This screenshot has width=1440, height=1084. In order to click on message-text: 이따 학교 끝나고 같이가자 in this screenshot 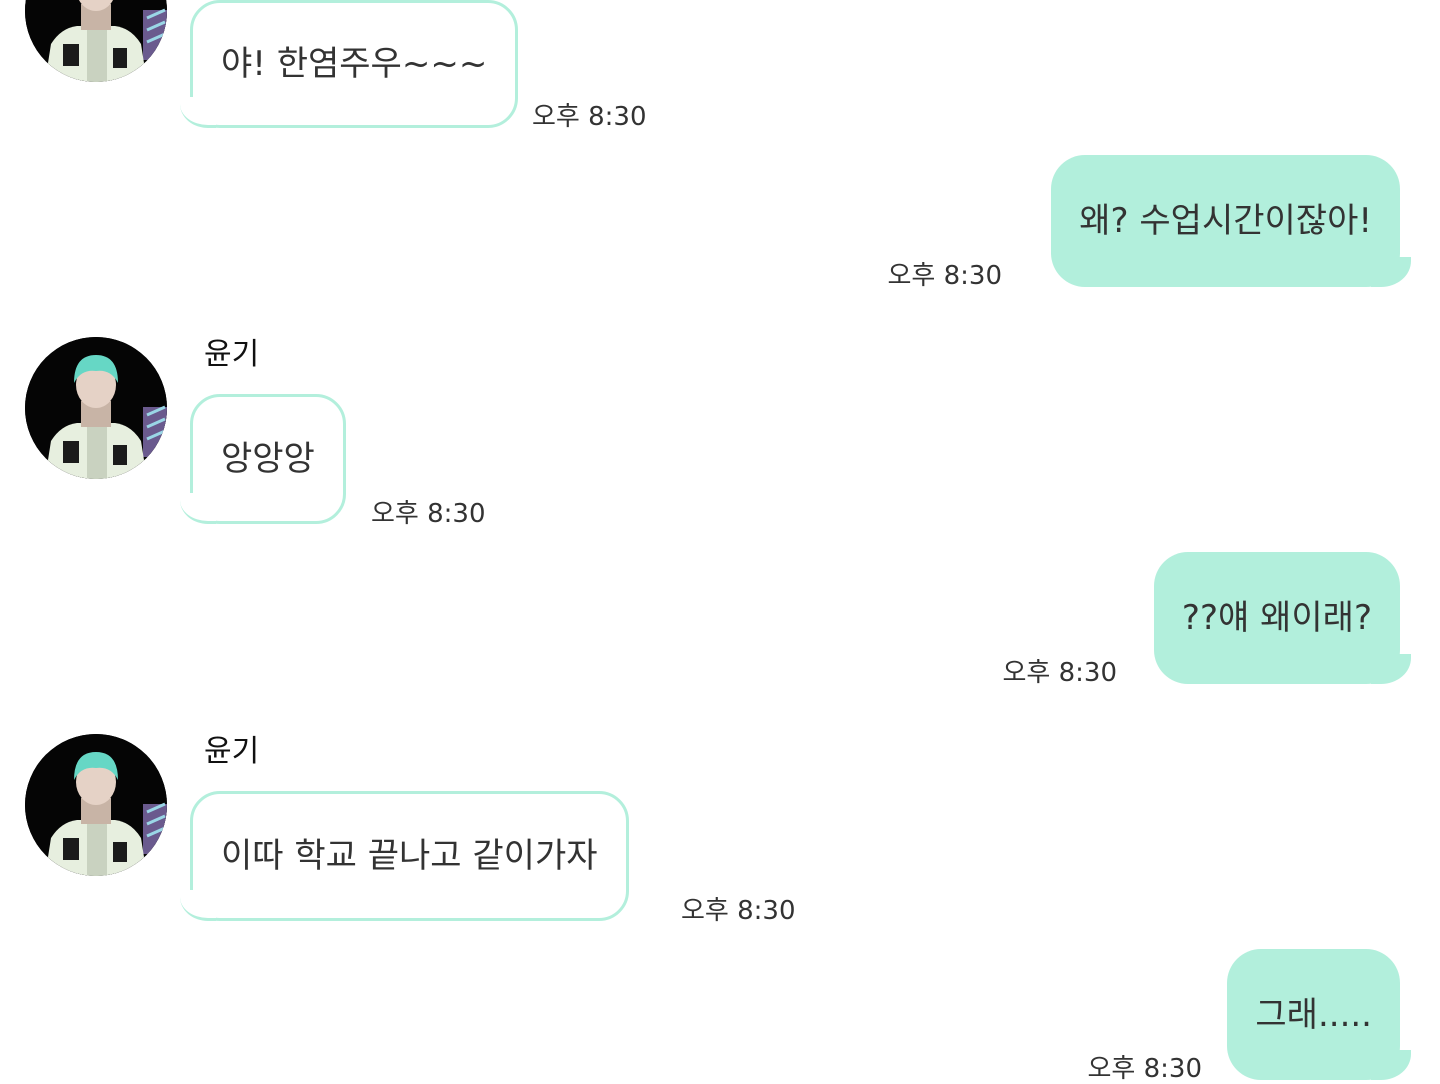, I will do `click(409, 856)`.